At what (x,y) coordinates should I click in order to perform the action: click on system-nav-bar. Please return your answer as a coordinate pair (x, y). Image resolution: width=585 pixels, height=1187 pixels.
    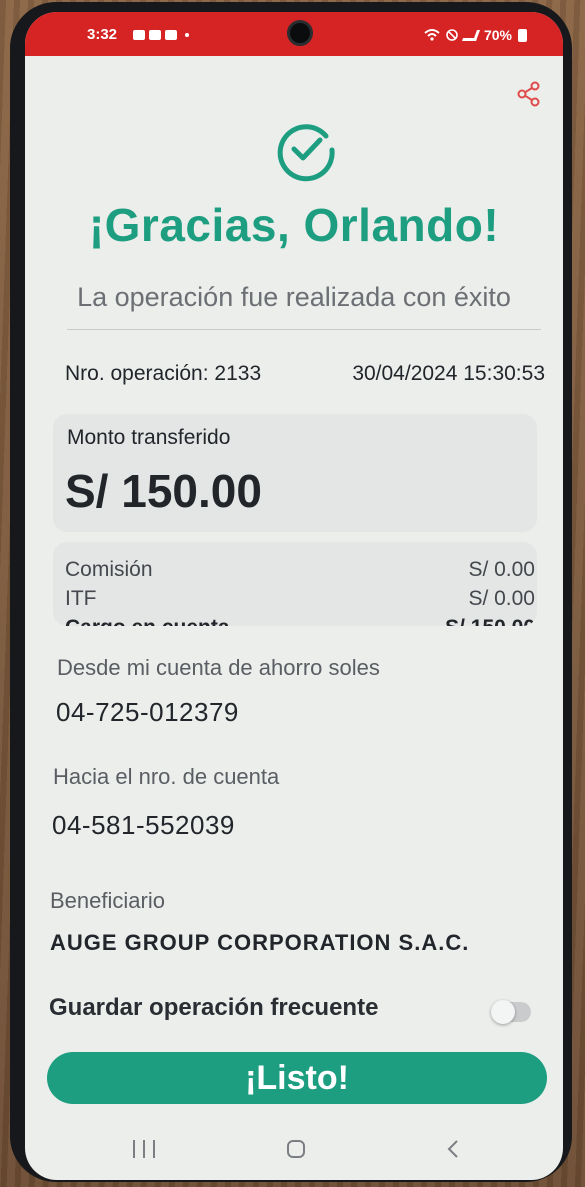
    Looking at the image, I should click on (294, 1150).